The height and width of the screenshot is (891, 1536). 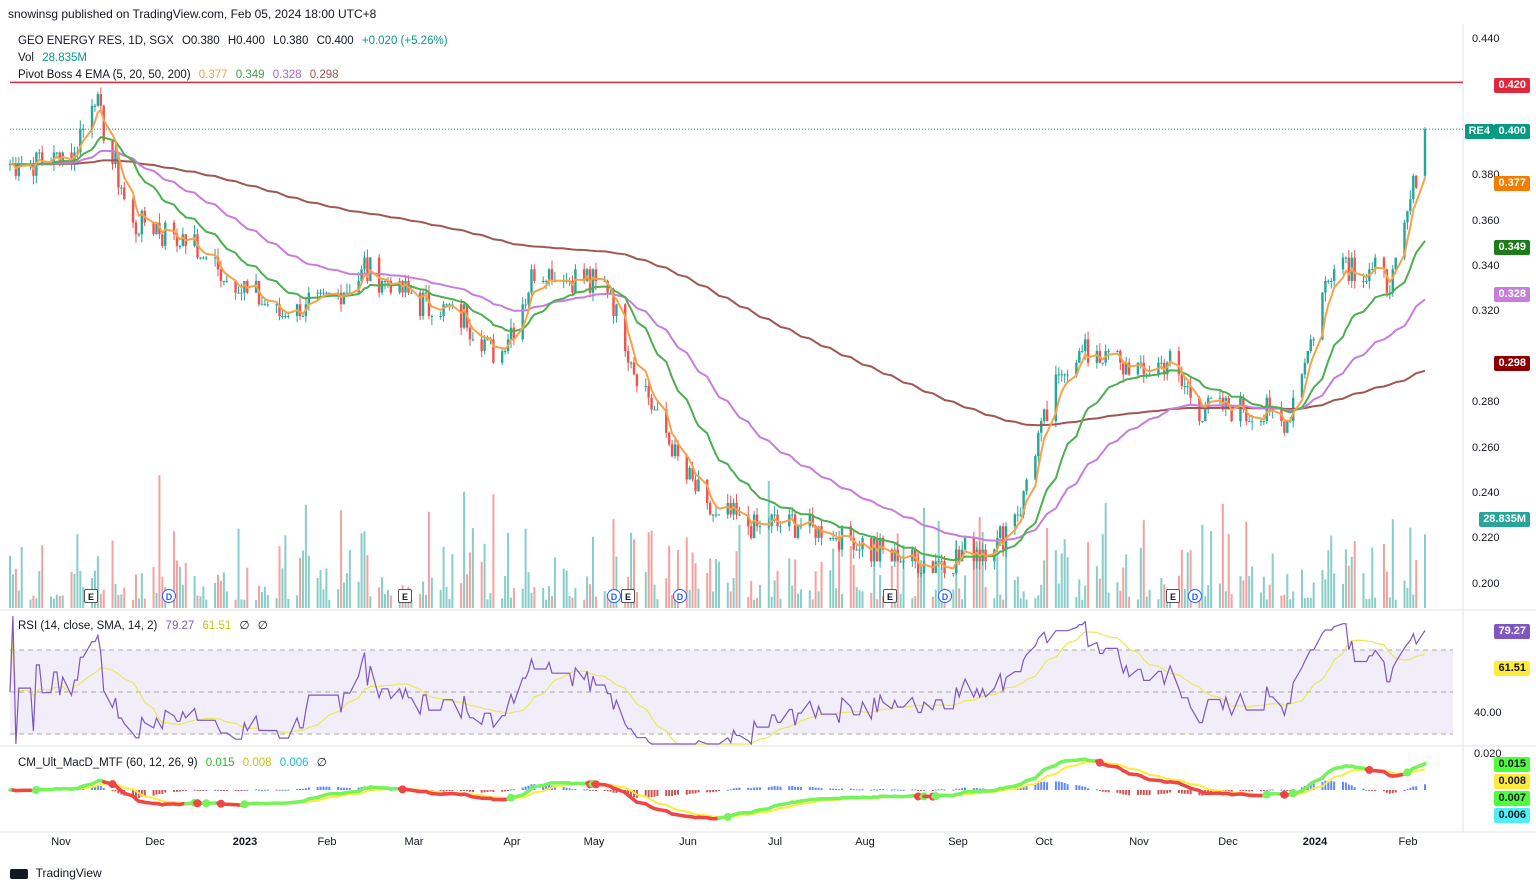 What do you see at coordinates (56, 872) in the screenshot?
I see `tradingview-logo: TradingView` at bounding box center [56, 872].